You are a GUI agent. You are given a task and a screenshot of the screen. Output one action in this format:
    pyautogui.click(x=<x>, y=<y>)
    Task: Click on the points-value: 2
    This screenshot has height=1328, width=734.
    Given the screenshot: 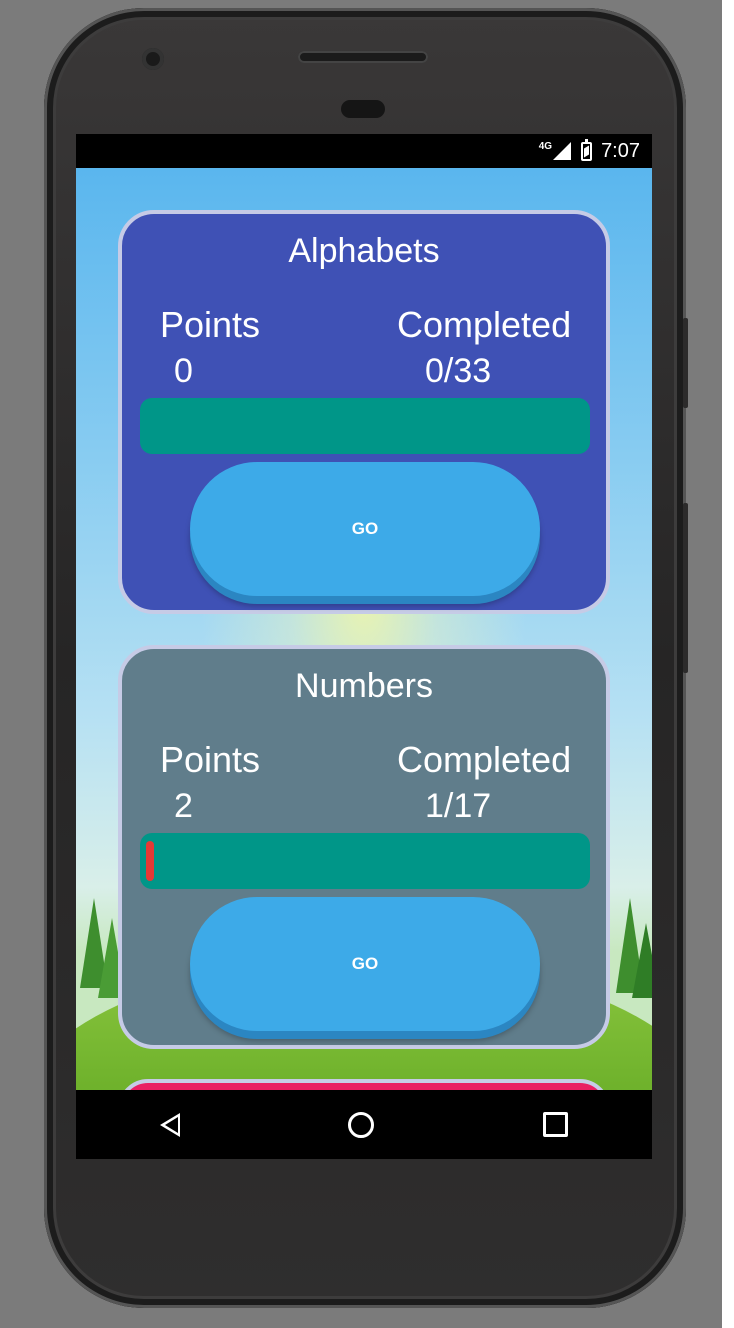 What is the action you would take?
    pyautogui.click(x=183, y=806)
    